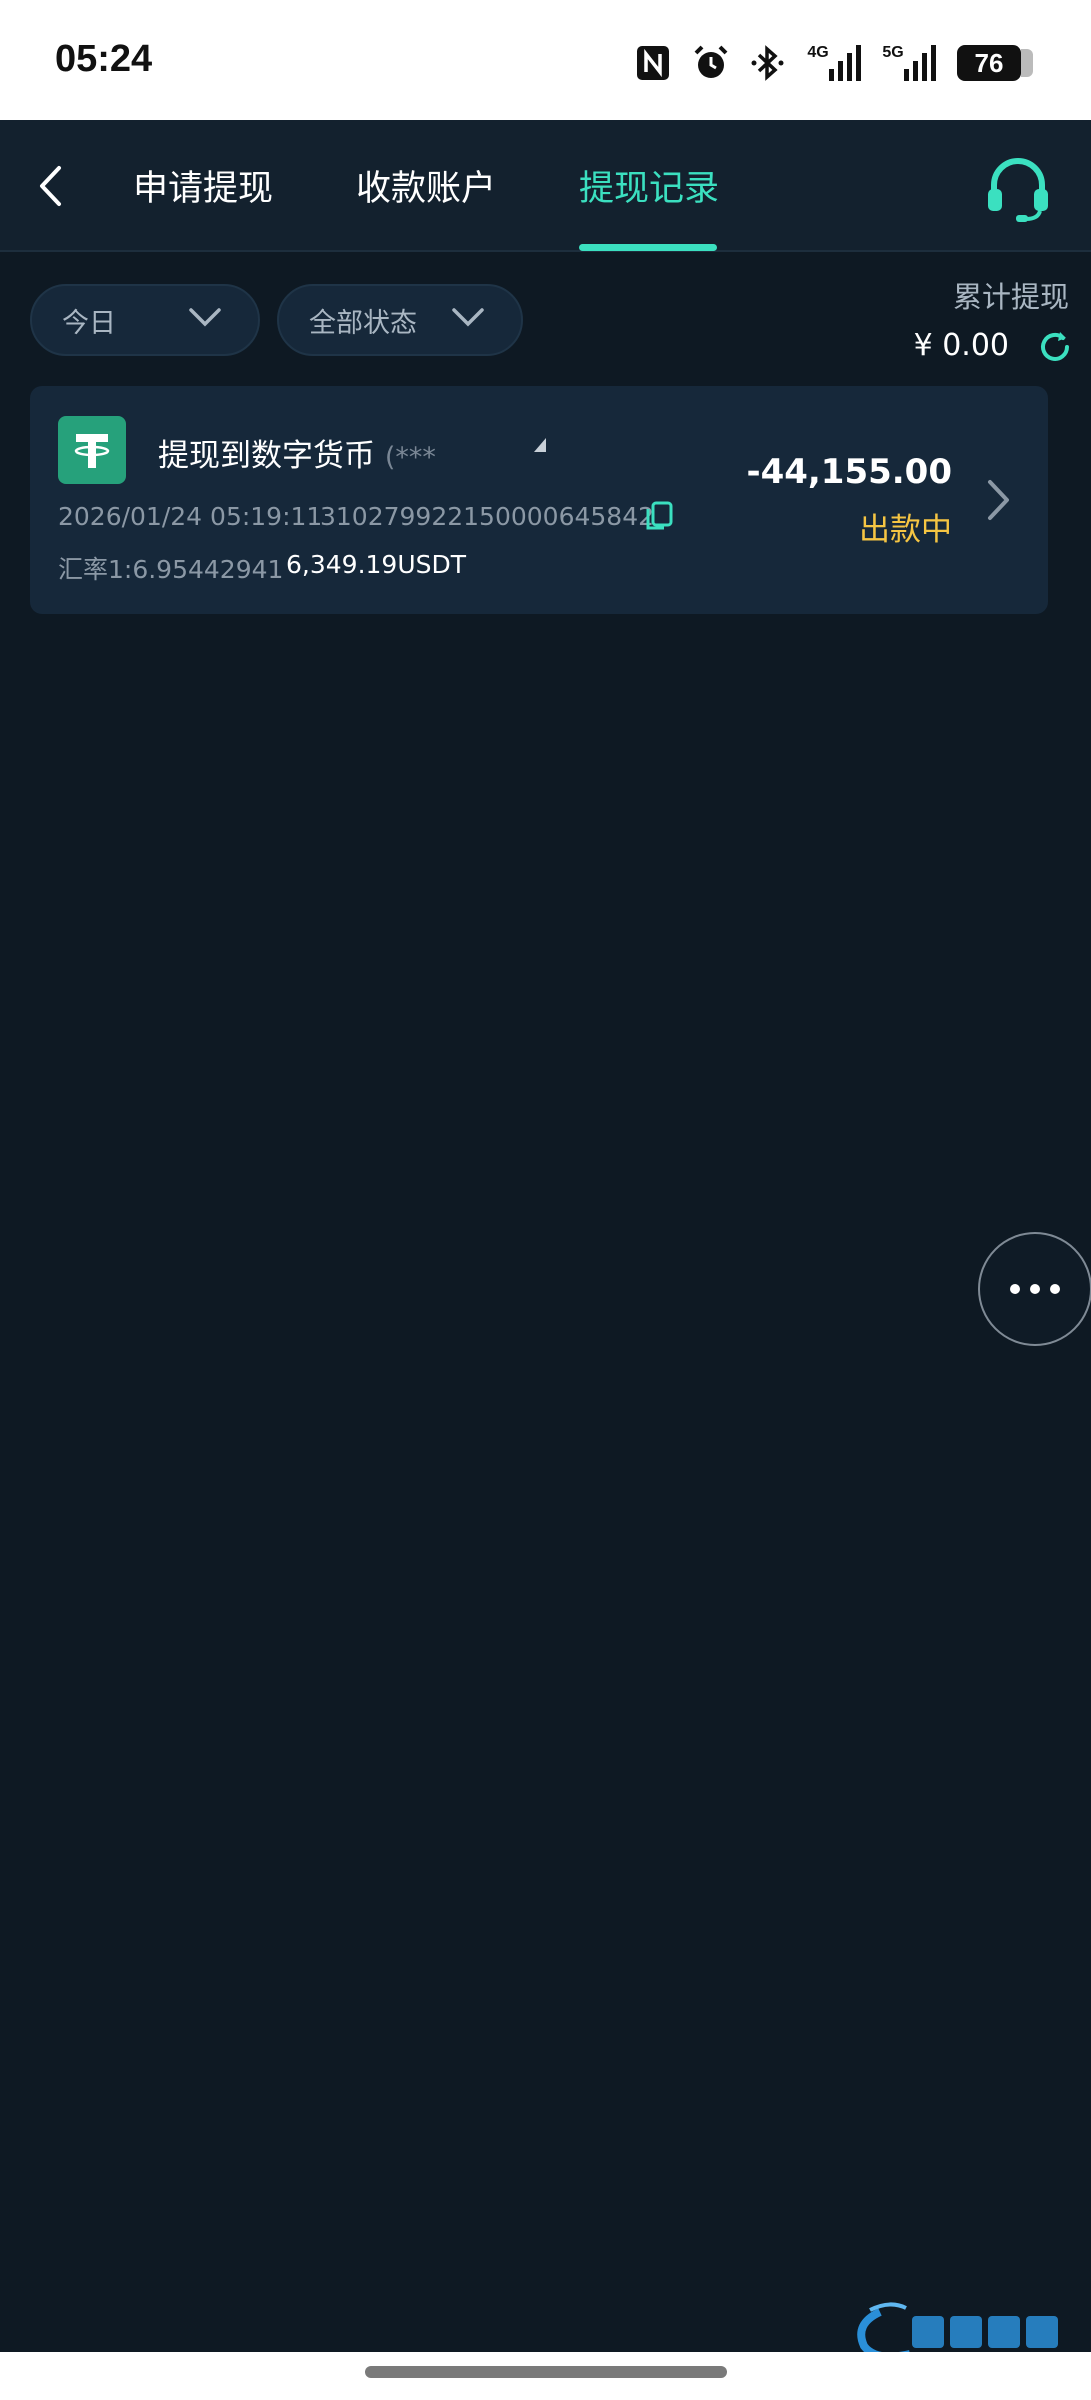 This screenshot has width=1091, height=2400. What do you see at coordinates (849, 472) in the screenshot?
I see `record-amount: -44,155.00` at bounding box center [849, 472].